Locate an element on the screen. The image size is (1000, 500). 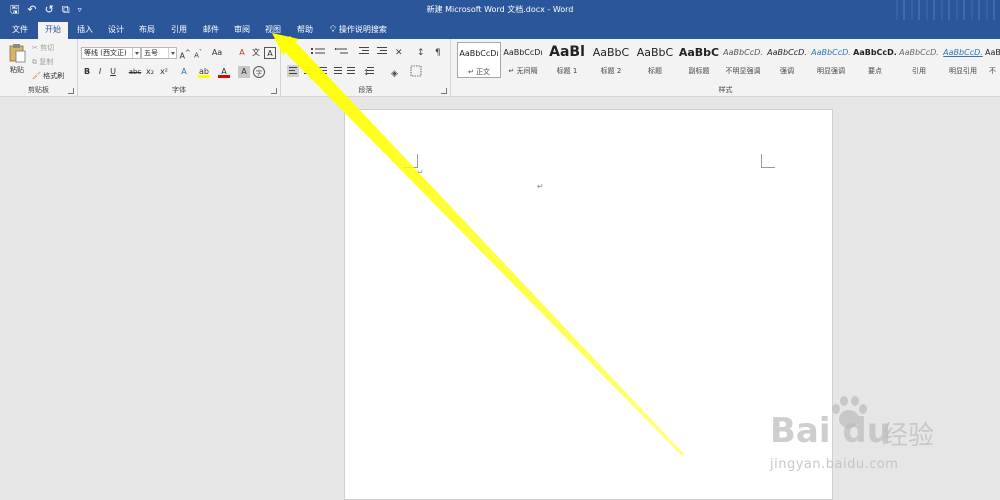
chinese-layout-icon: ✕ is located at coordinates (399, 53).